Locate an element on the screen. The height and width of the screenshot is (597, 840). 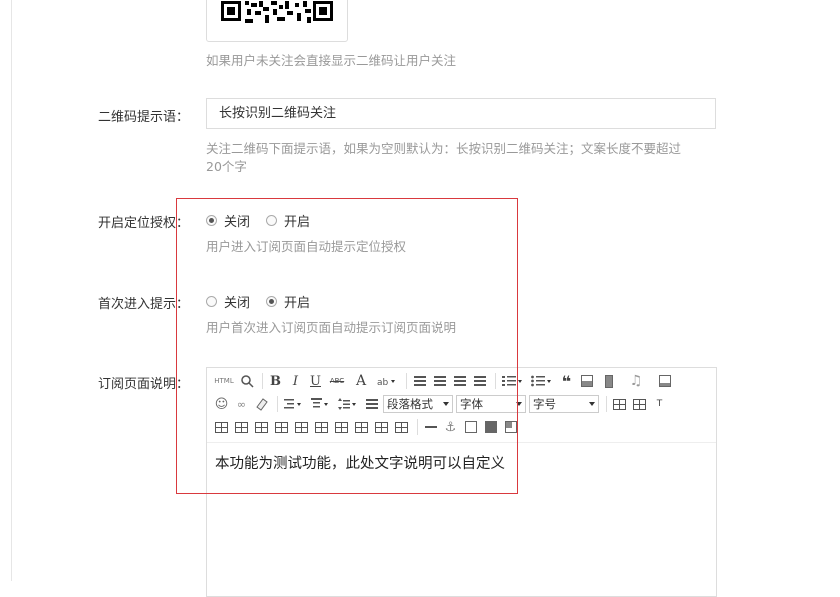
row-spacing-icon is located at coordinates (348, 404).